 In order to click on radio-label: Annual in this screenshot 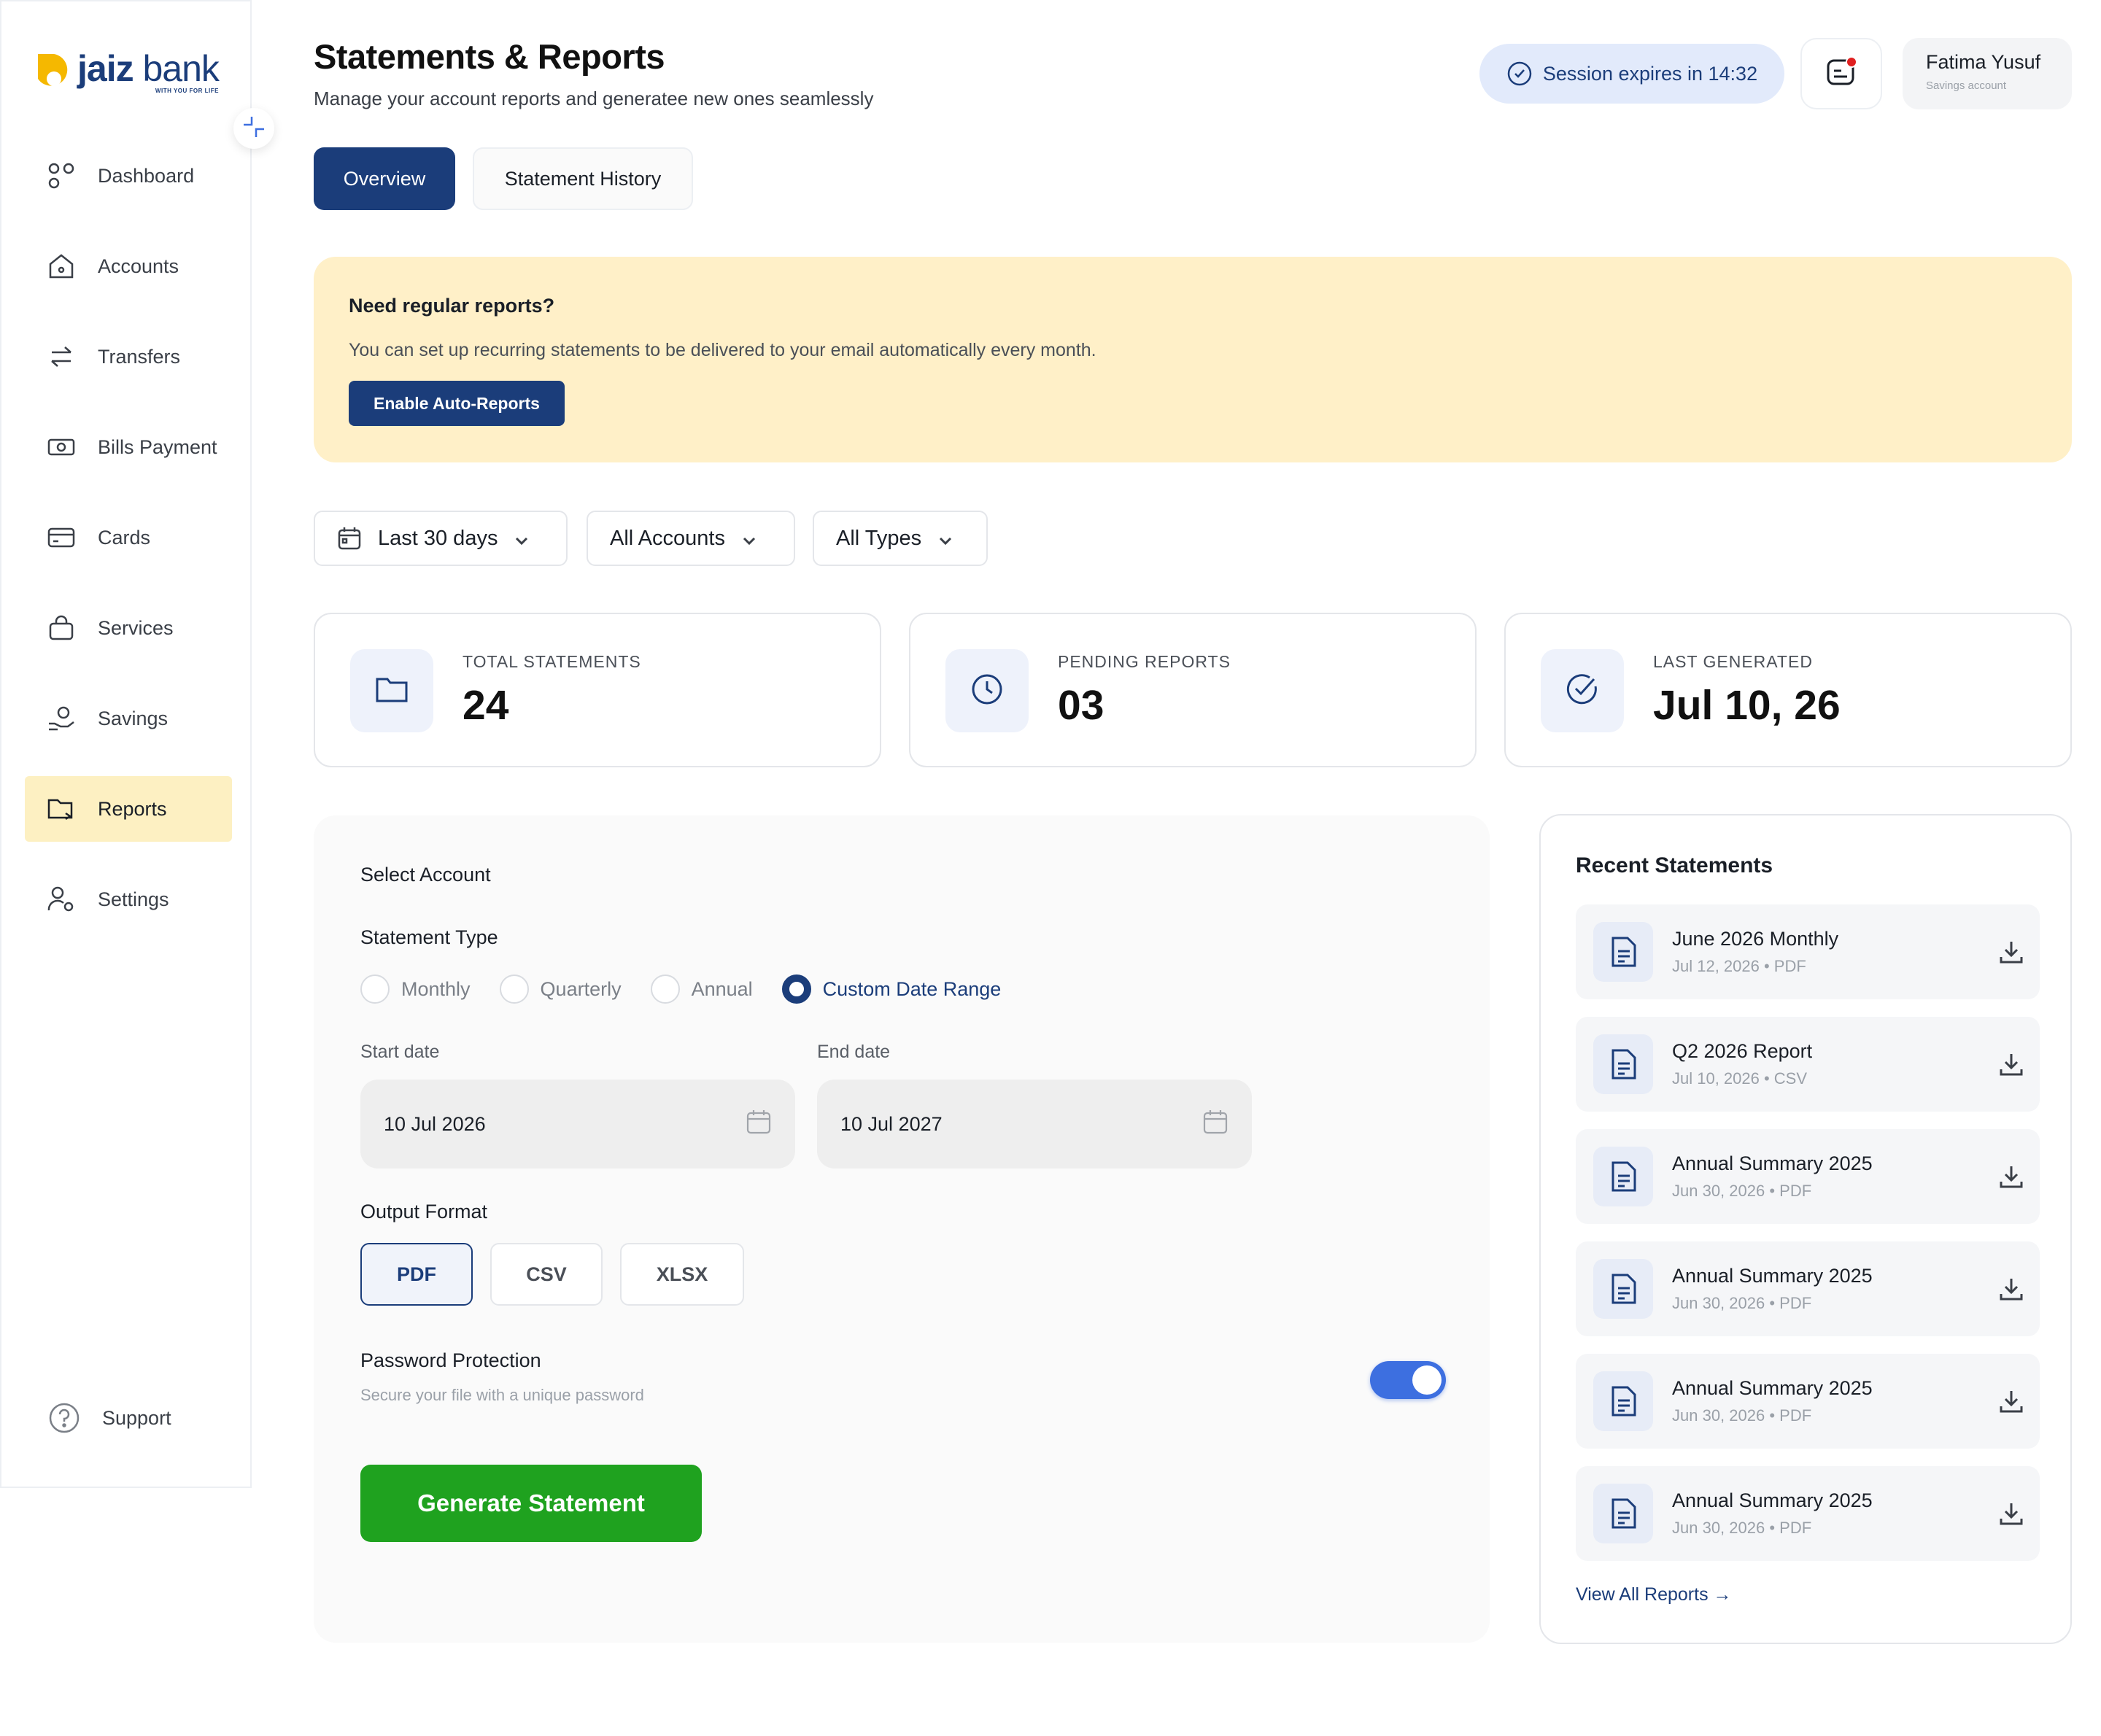, I will do `click(722, 988)`.